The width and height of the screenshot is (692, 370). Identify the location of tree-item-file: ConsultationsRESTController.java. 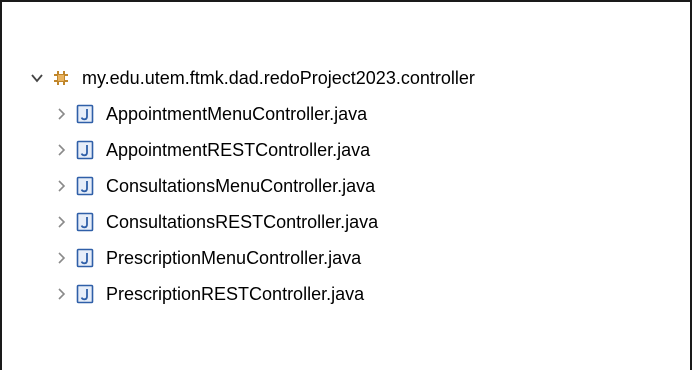
(250, 222).